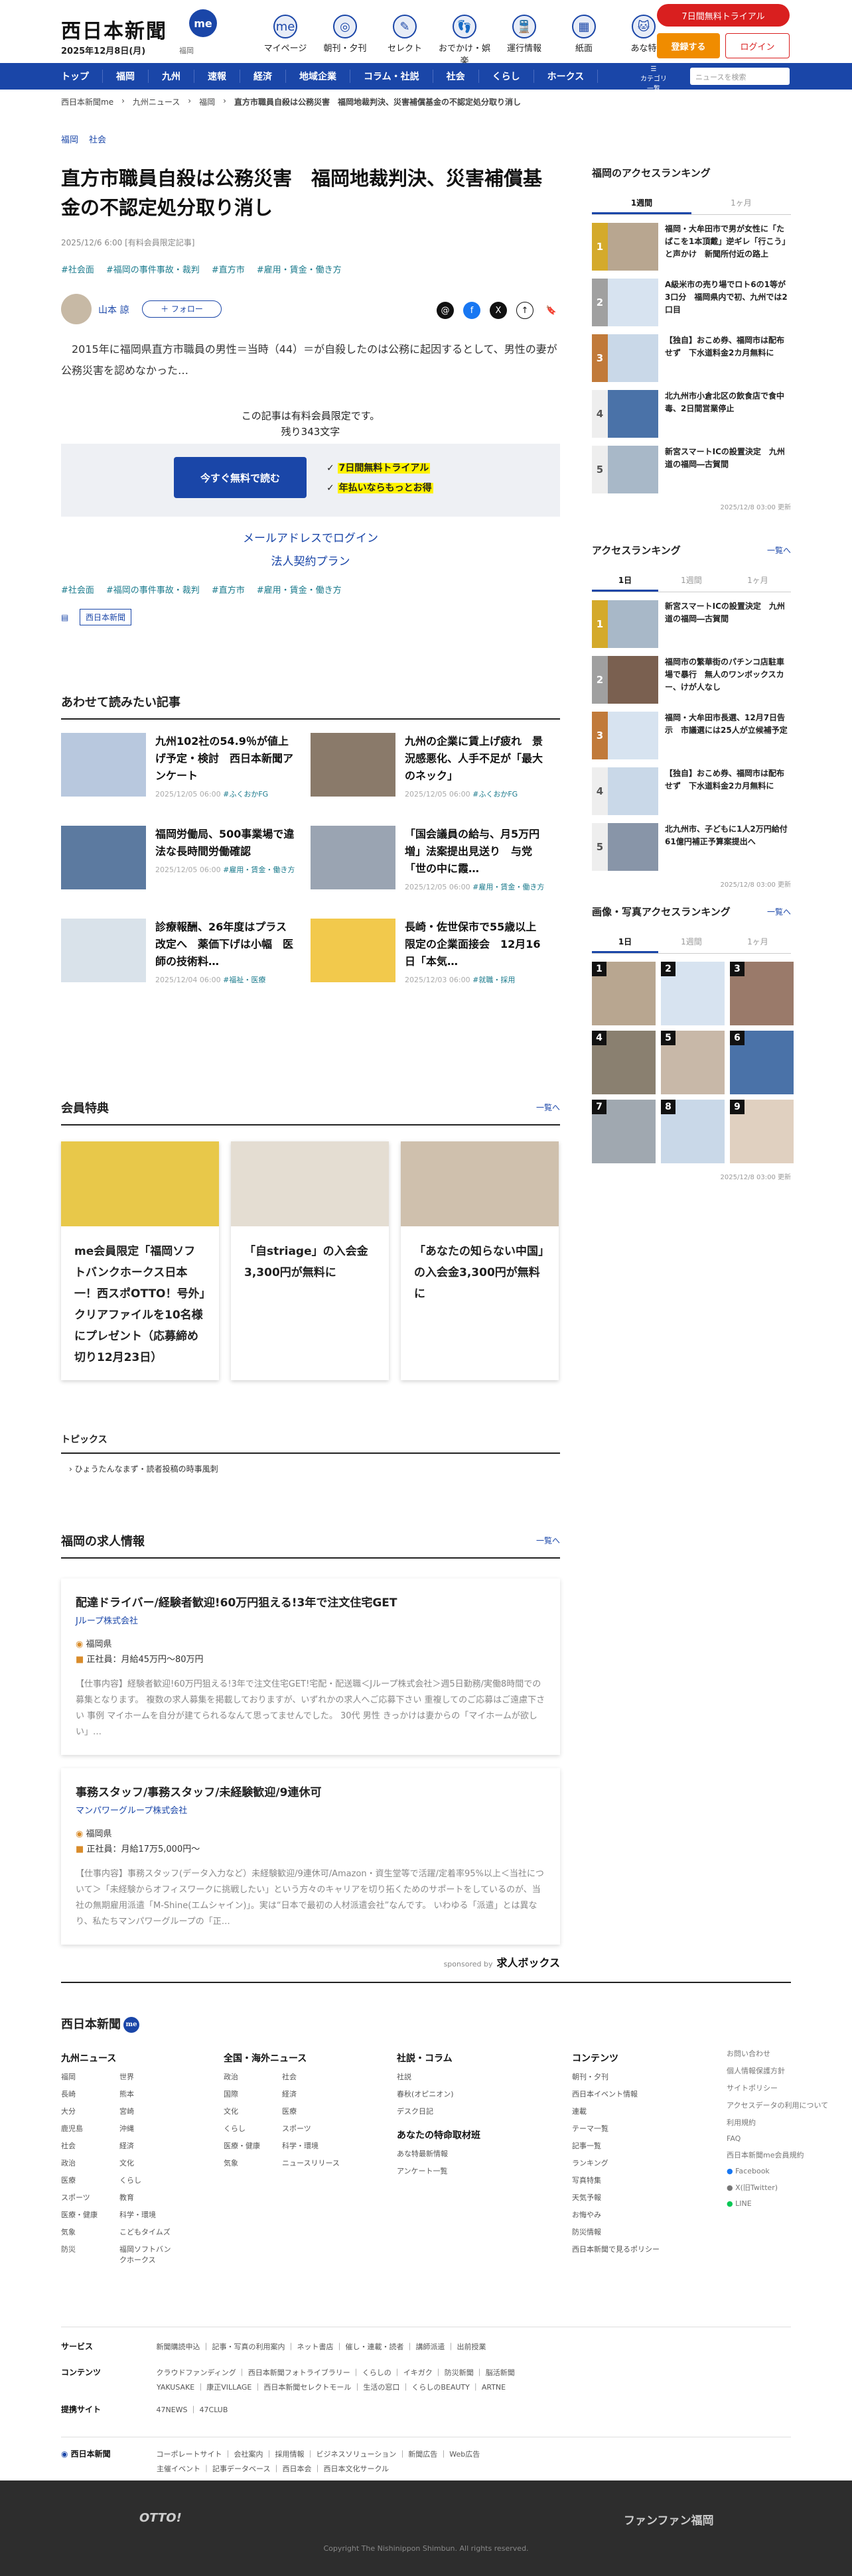 The height and width of the screenshot is (2576, 852). I want to click on footer-link: Web広告, so click(464, 2455).